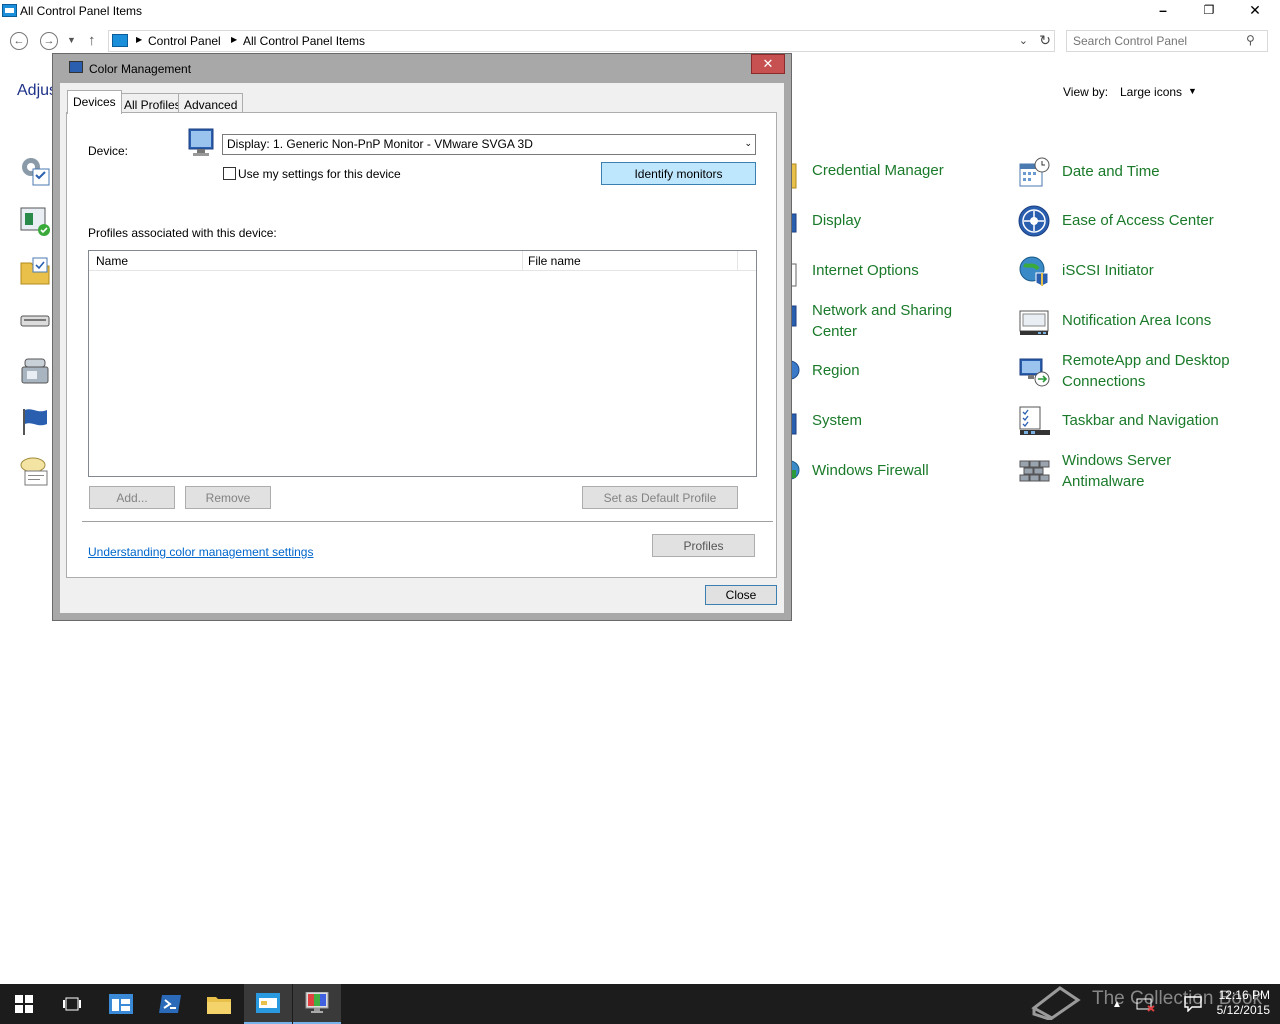 This screenshot has width=1280, height=1024. I want to click on refresh-icon: ↻, so click(1045, 40).